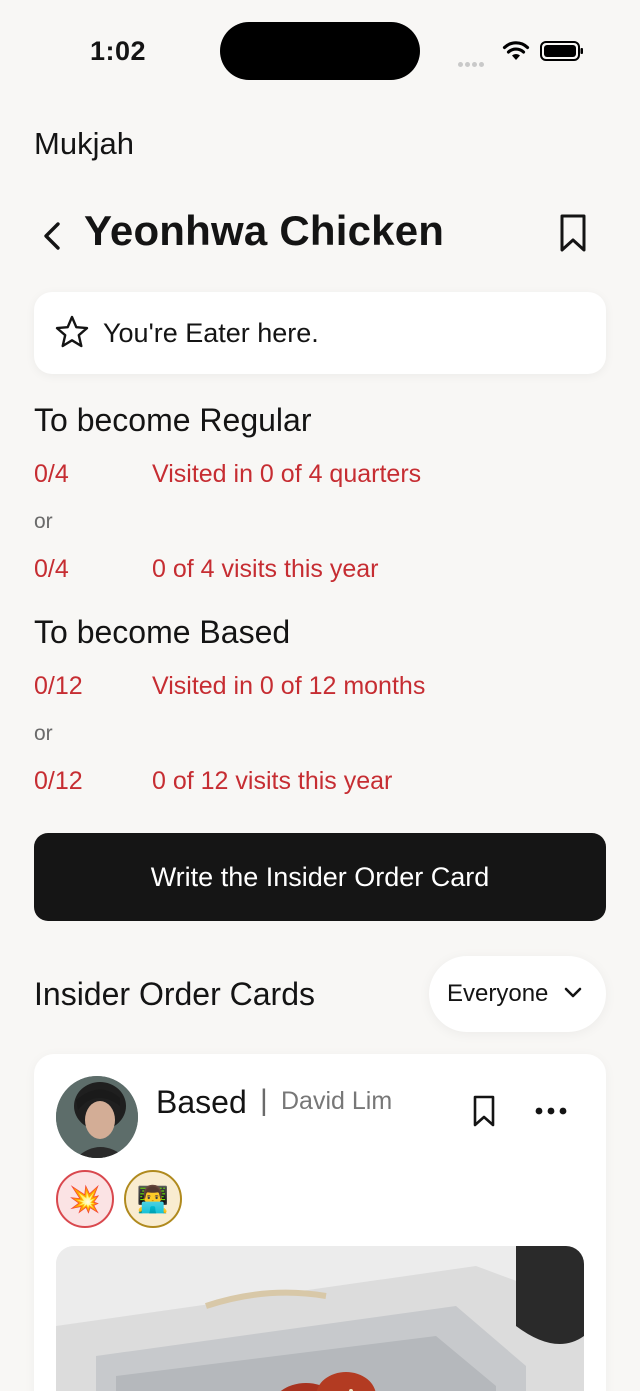  Describe the element at coordinates (320, 877) in the screenshot. I see `write-order-card-button: Write the Insider Order Card` at that location.